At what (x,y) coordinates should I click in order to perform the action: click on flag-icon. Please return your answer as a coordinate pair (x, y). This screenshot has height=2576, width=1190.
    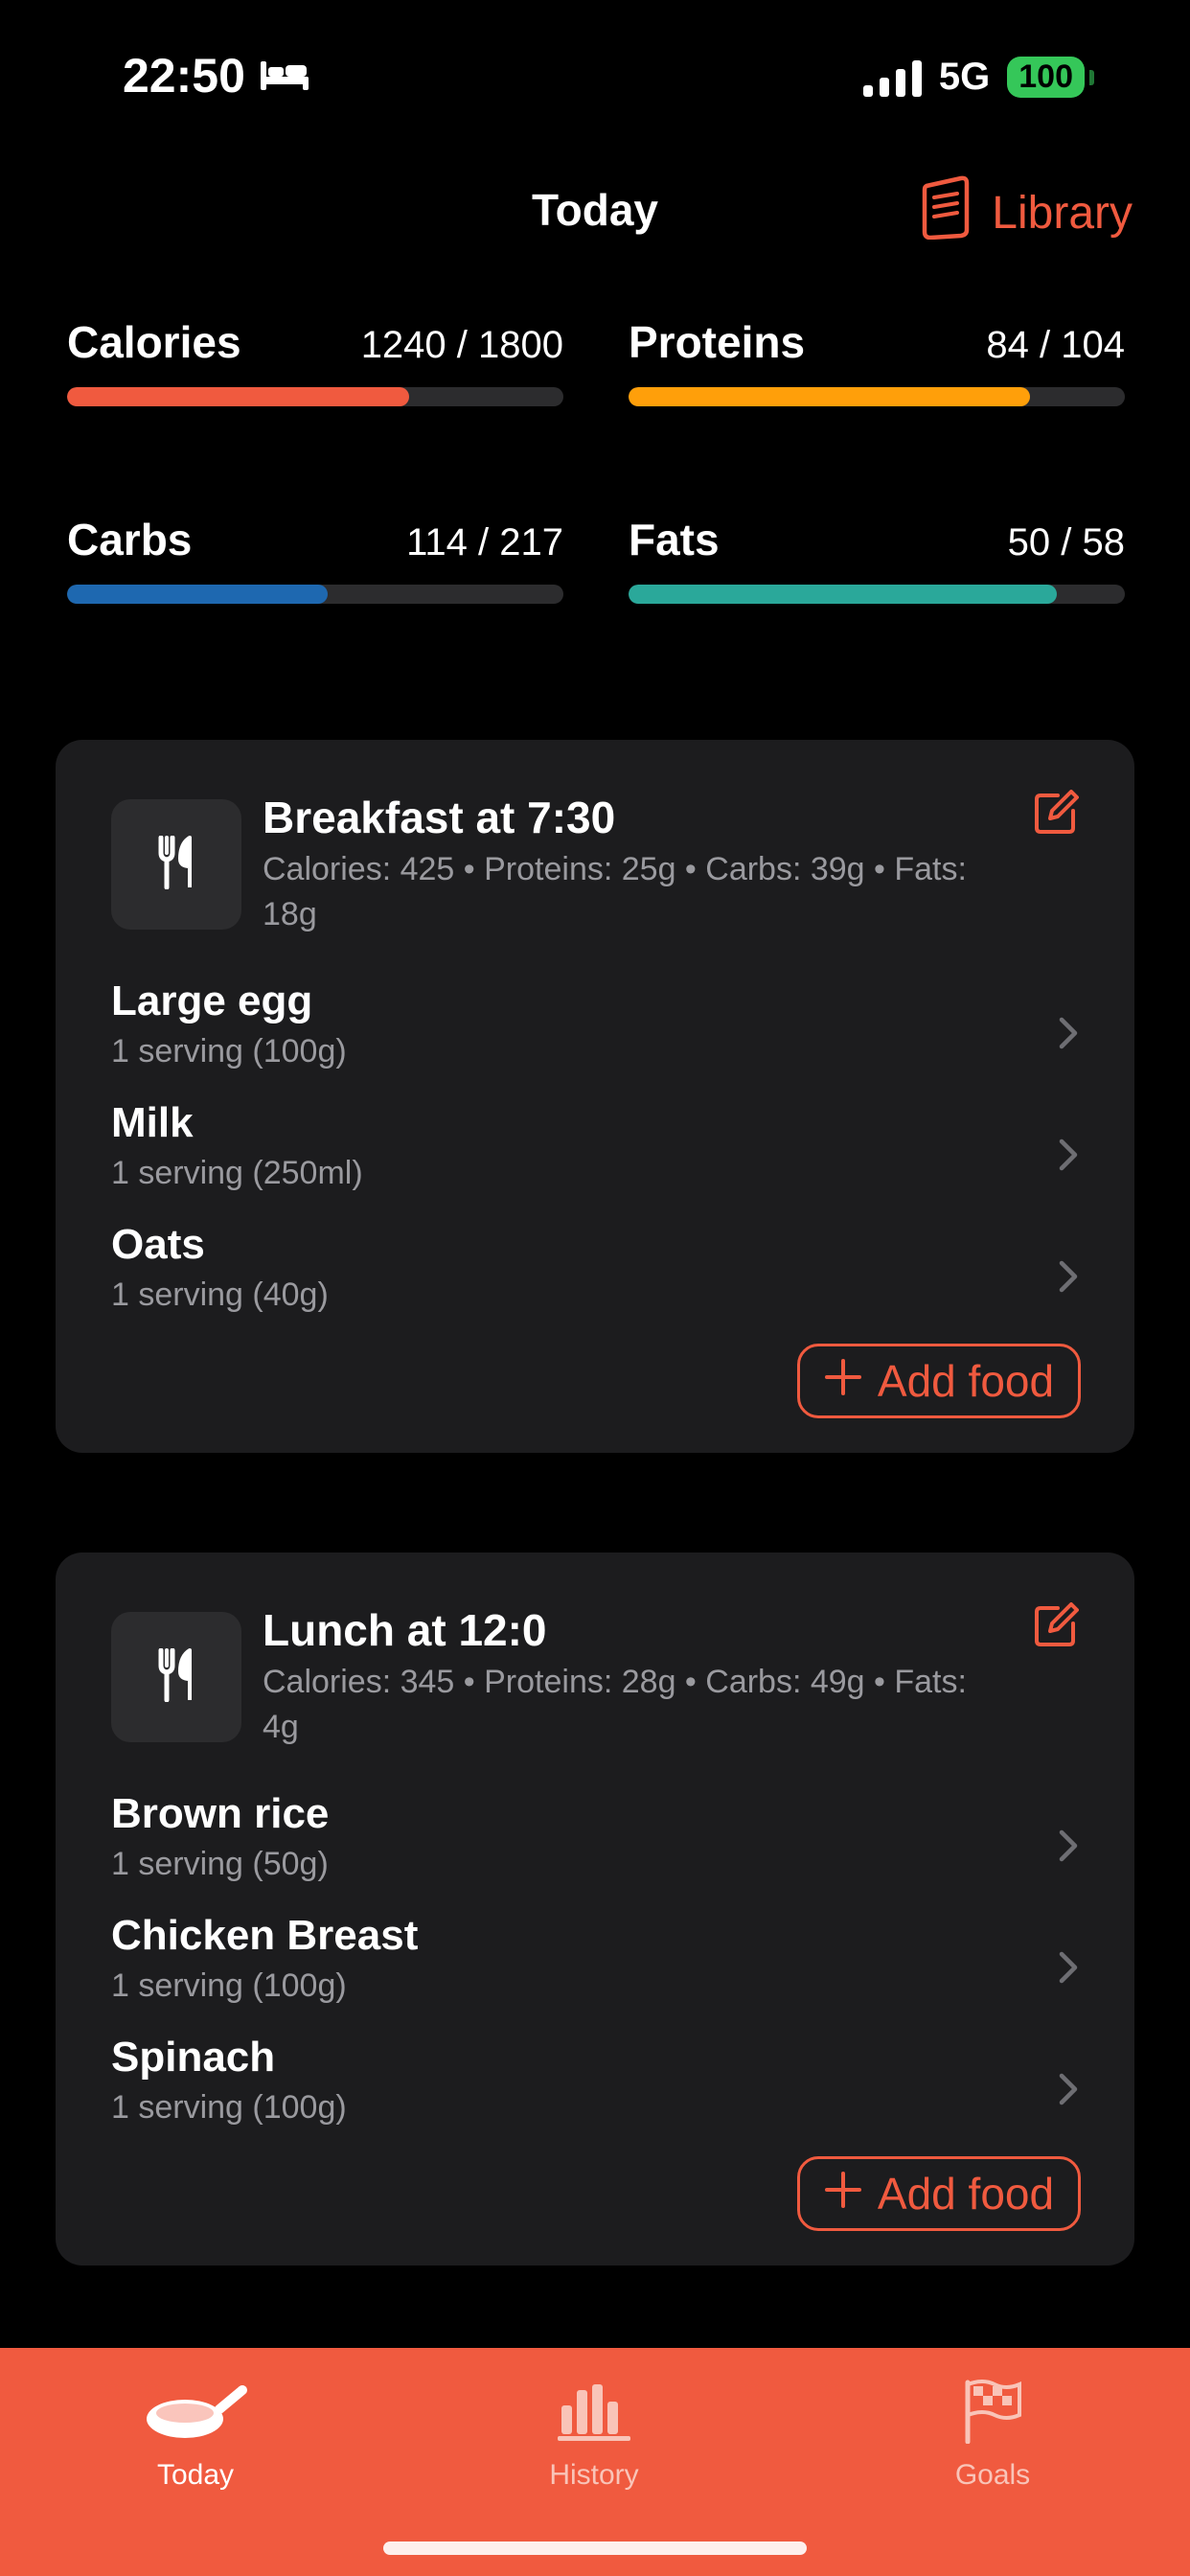
    Looking at the image, I should click on (993, 2411).